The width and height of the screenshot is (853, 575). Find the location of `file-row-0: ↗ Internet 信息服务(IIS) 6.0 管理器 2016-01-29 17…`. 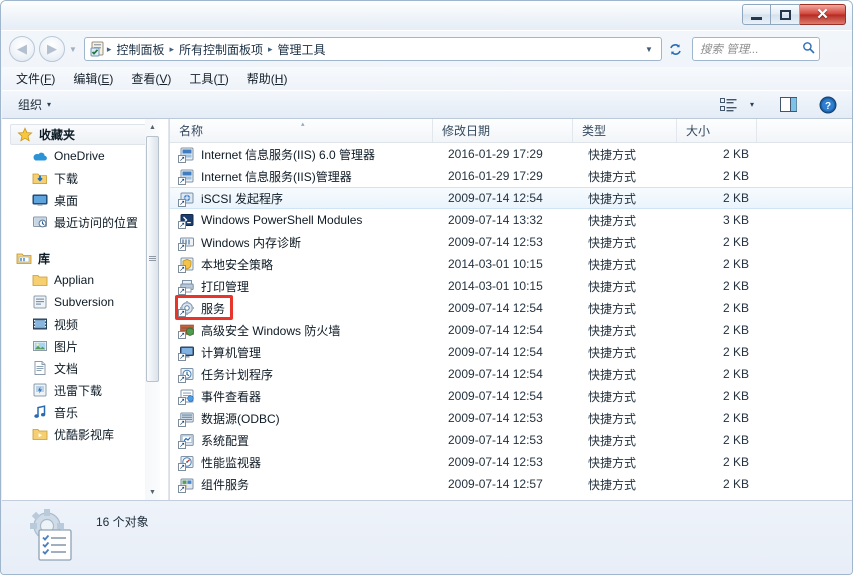

file-row-0: ↗ Internet 信息服务(IIS) 6.0 管理器 2016-01-29 17… is located at coordinates (511, 154).